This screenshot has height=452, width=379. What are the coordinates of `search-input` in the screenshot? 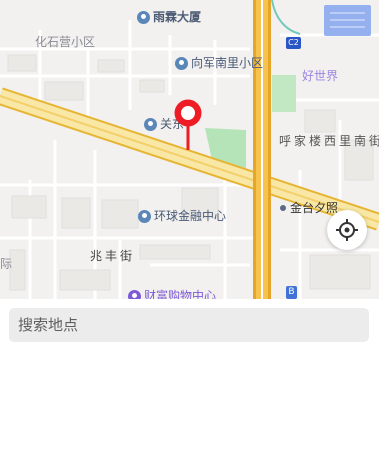 It's located at (189, 325).